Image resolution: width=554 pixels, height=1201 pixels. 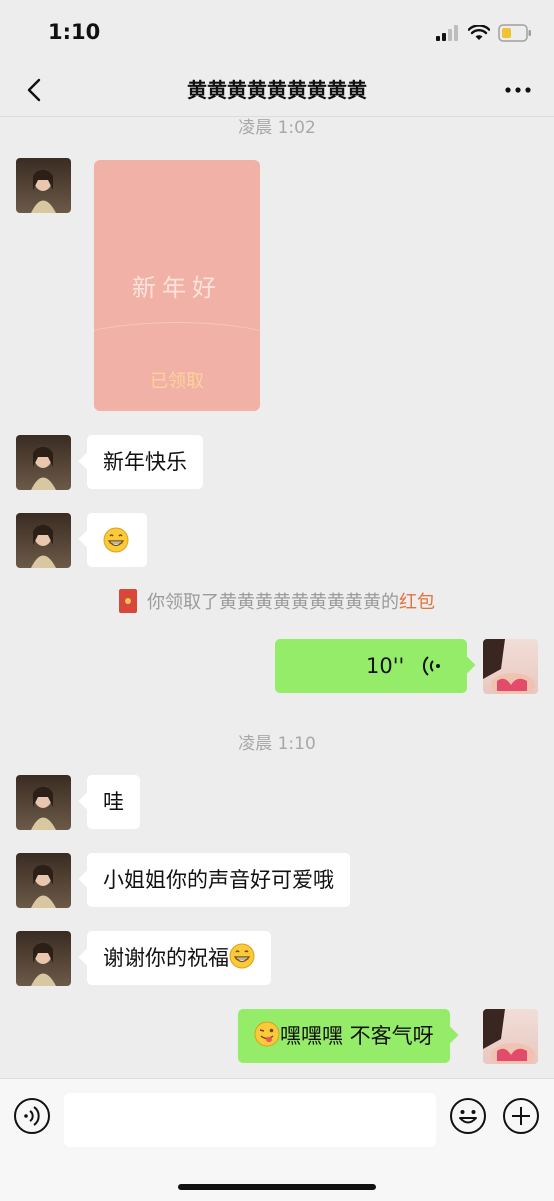 I want to click on status-icons, so click(x=484, y=33).